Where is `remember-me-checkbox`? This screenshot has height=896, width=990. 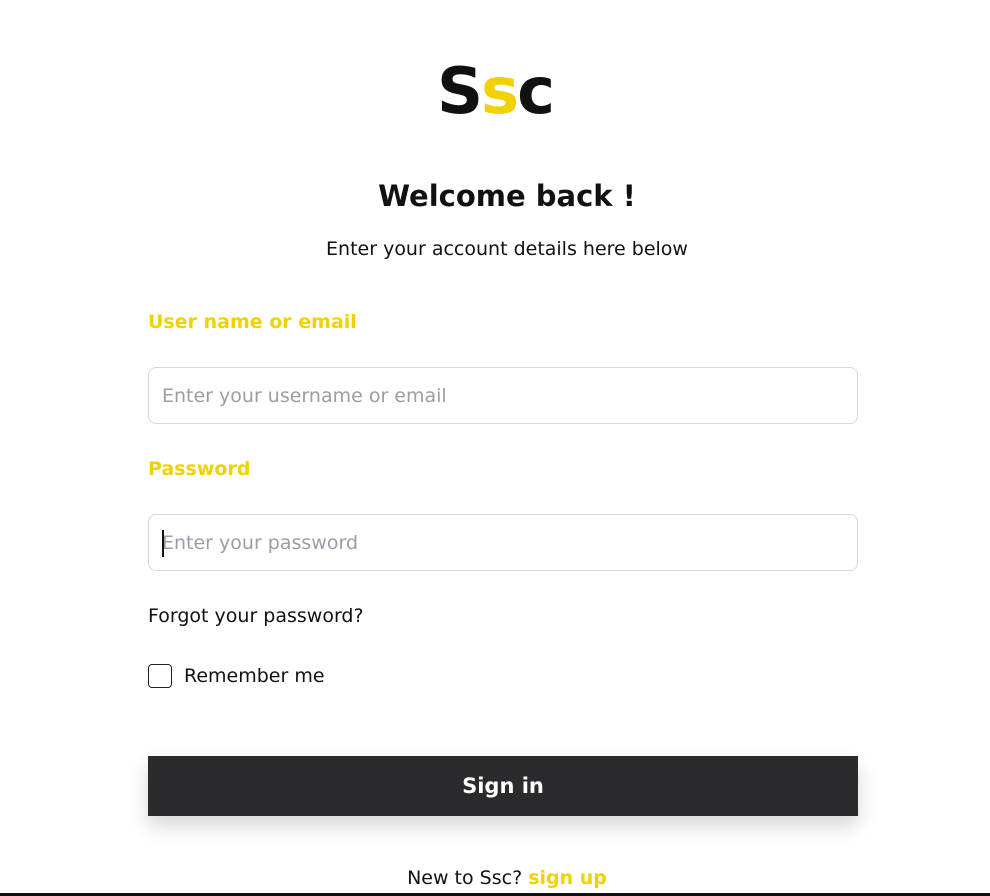
remember-me-checkbox is located at coordinates (160, 676).